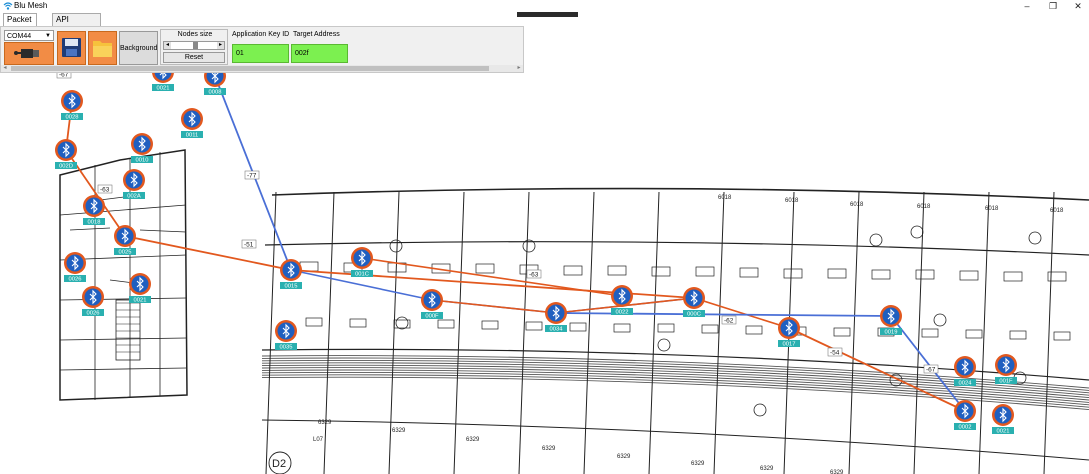  Describe the element at coordinates (260, 53) in the screenshot. I see `app-key-field: 01` at that location.